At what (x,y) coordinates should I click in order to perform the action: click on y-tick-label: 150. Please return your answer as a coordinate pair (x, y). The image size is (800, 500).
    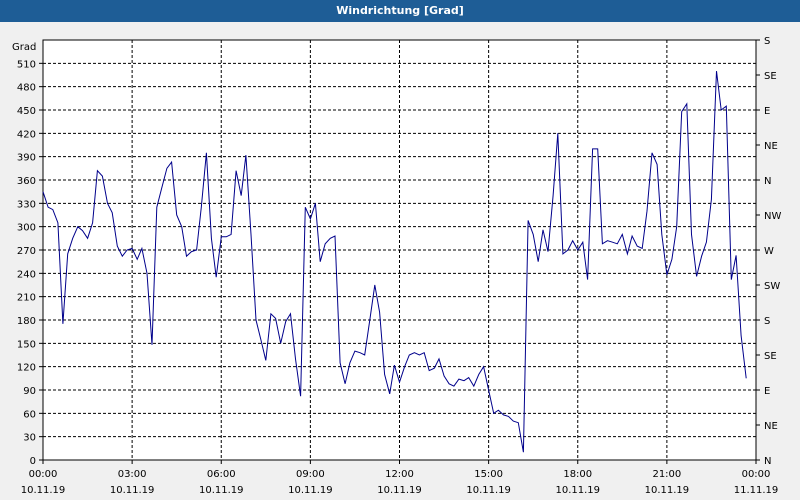
    Looking at the image, I should click on (26, 344).